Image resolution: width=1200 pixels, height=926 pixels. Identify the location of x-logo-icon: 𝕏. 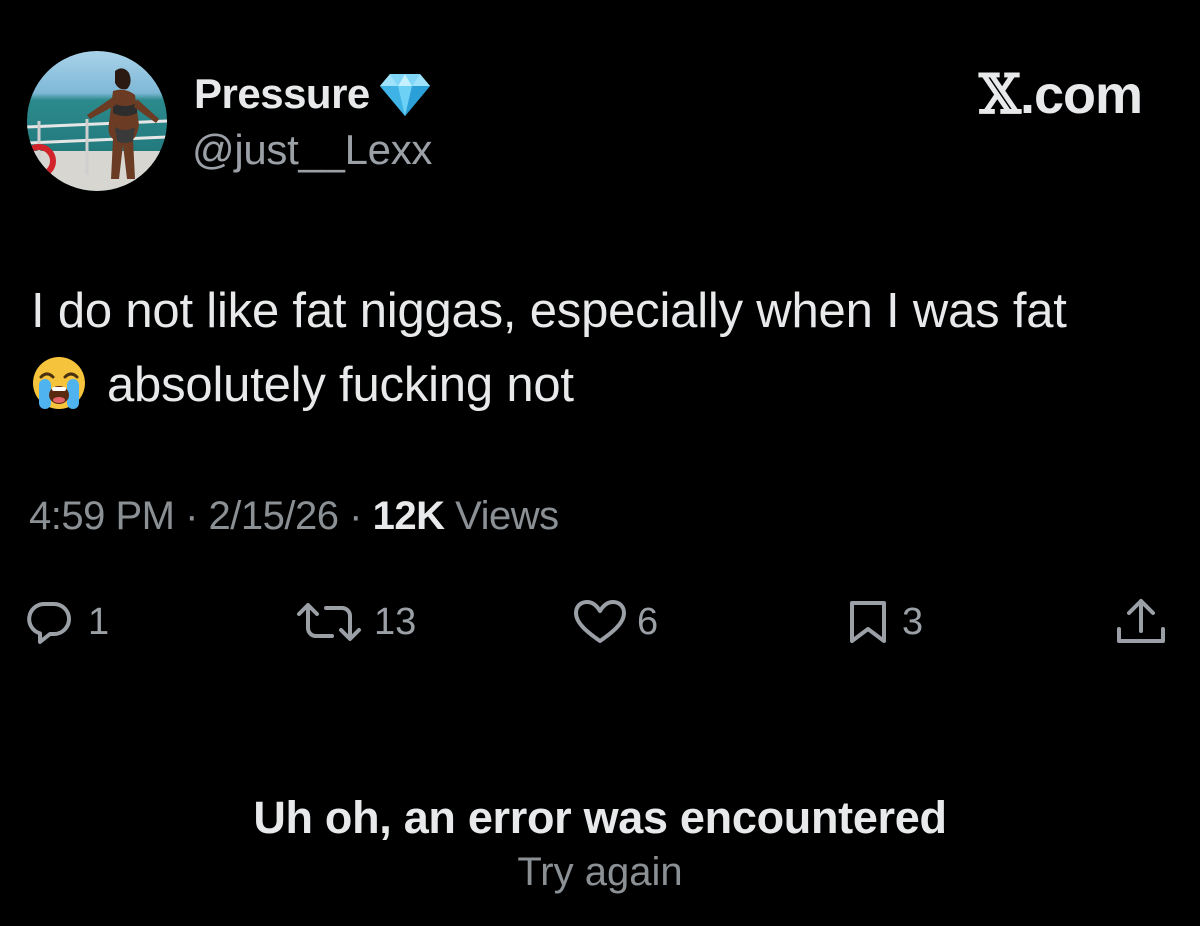
(1000, 94).